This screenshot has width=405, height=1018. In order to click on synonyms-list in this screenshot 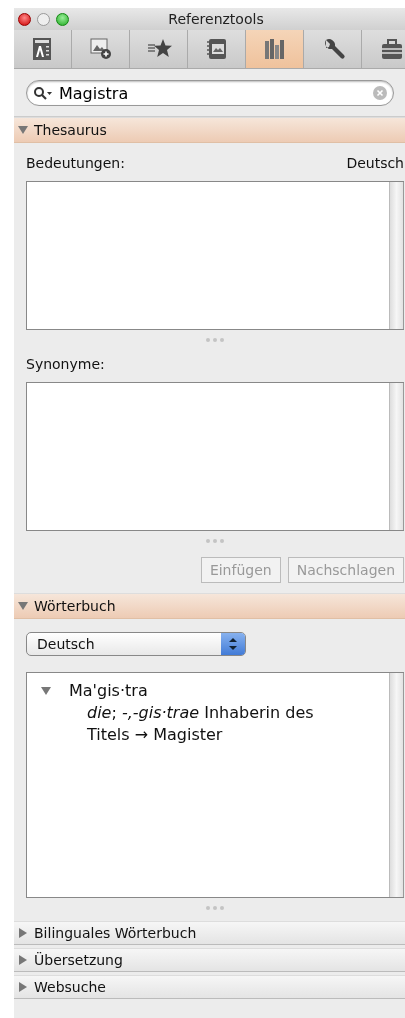, I will do `click(215, 456)`.